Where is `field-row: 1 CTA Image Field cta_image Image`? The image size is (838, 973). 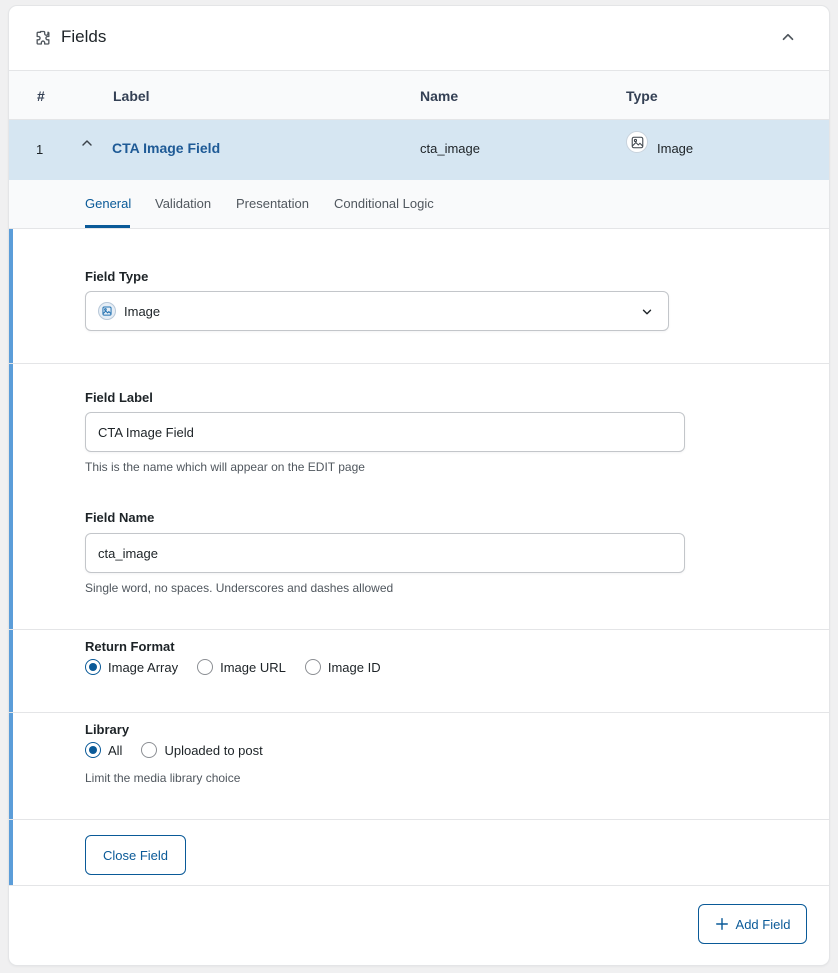 field-row: 1 CTA Image Field cta_image Image is located at coordinates (419, 150).